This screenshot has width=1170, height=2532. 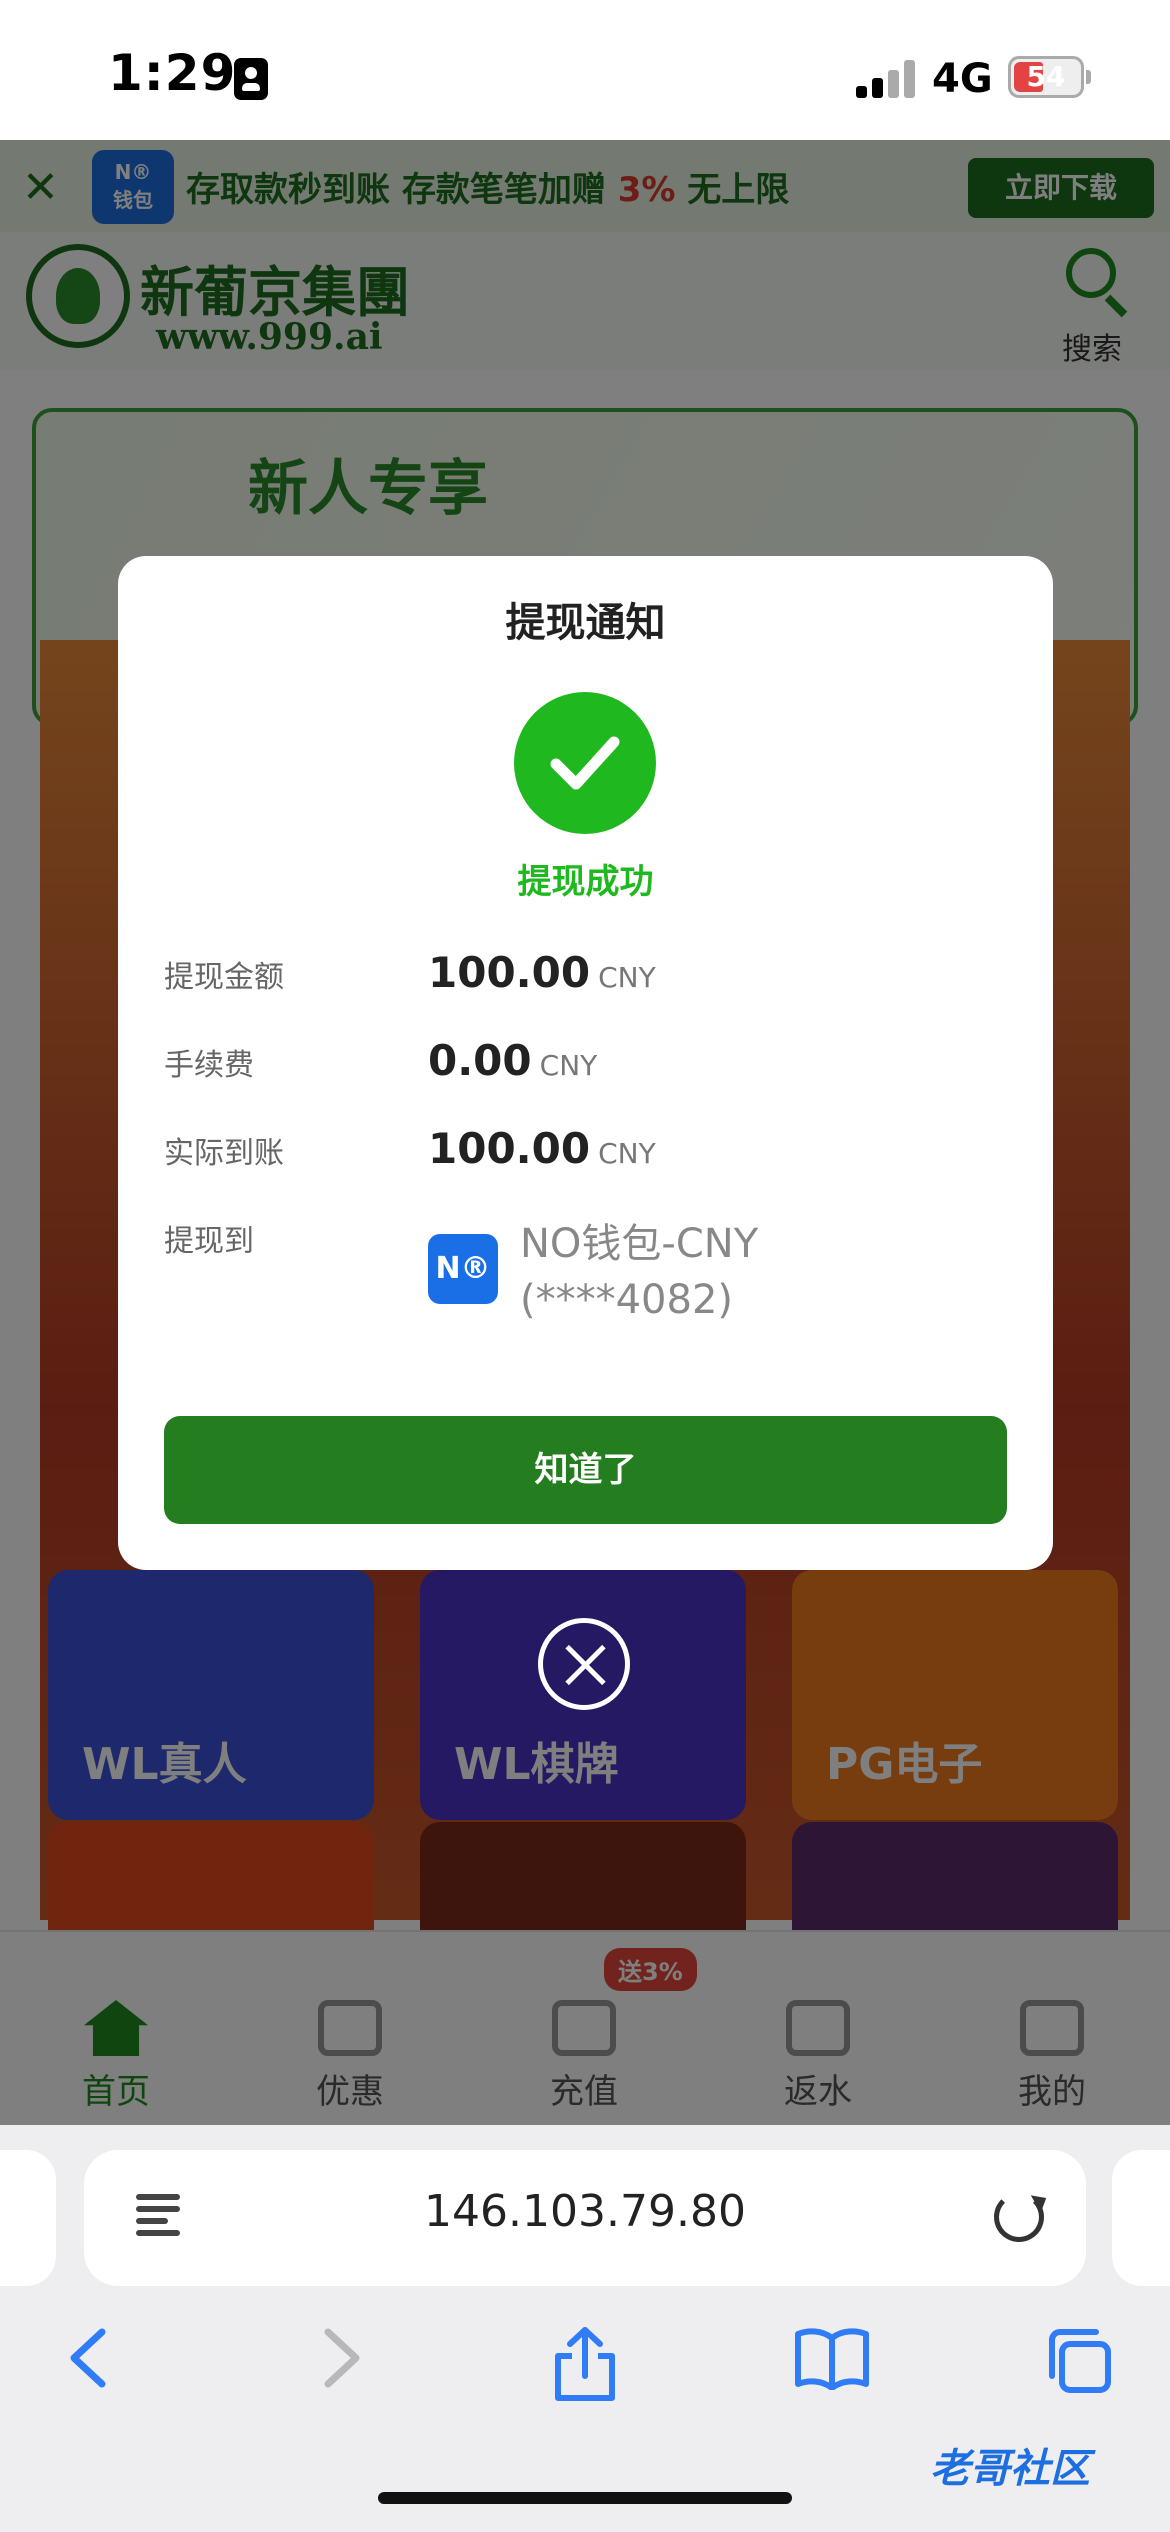 I want to click on received-label: 实际到账, so click(x=224, y=1153).